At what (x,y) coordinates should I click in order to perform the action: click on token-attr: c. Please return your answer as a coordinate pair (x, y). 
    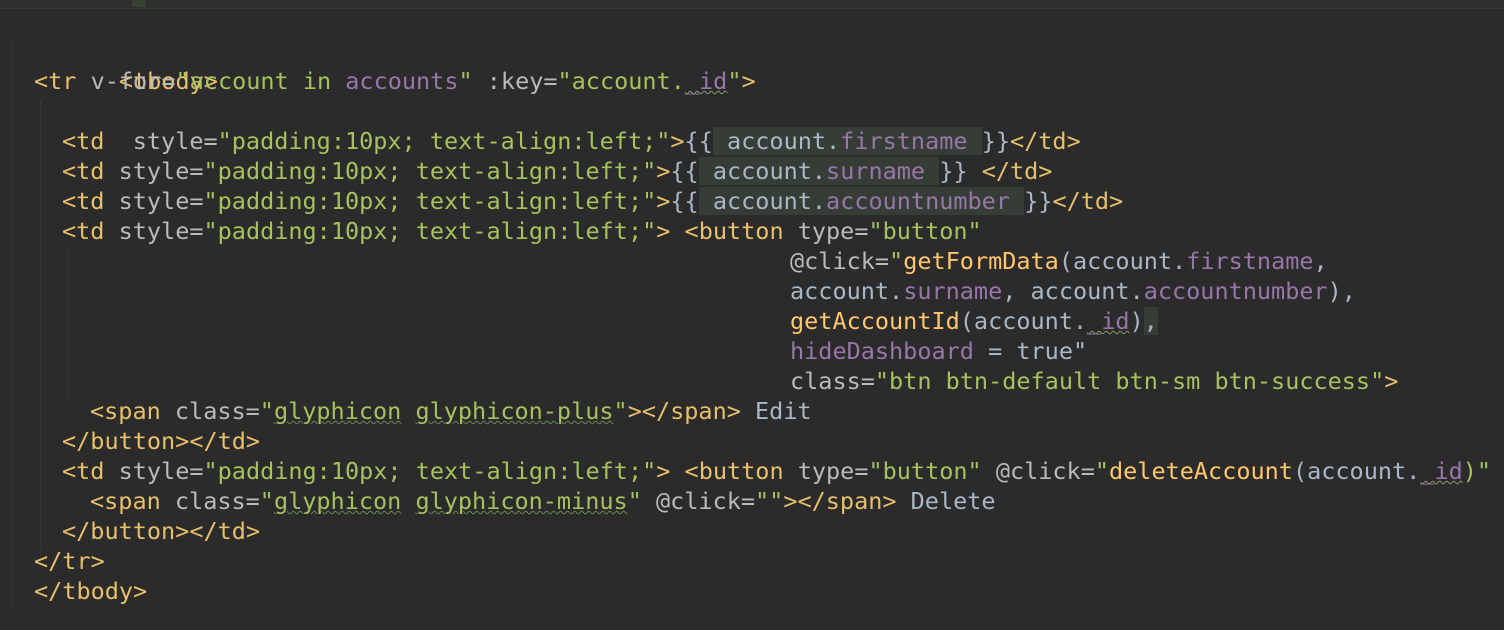
    Looking at the image, I should click on (1497, 471).